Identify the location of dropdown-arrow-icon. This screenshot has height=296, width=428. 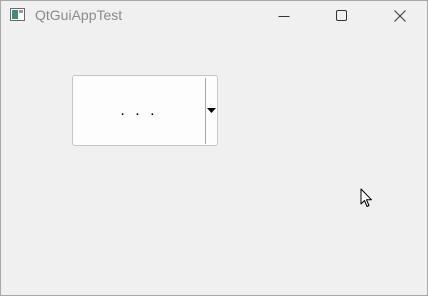
(211, 110).